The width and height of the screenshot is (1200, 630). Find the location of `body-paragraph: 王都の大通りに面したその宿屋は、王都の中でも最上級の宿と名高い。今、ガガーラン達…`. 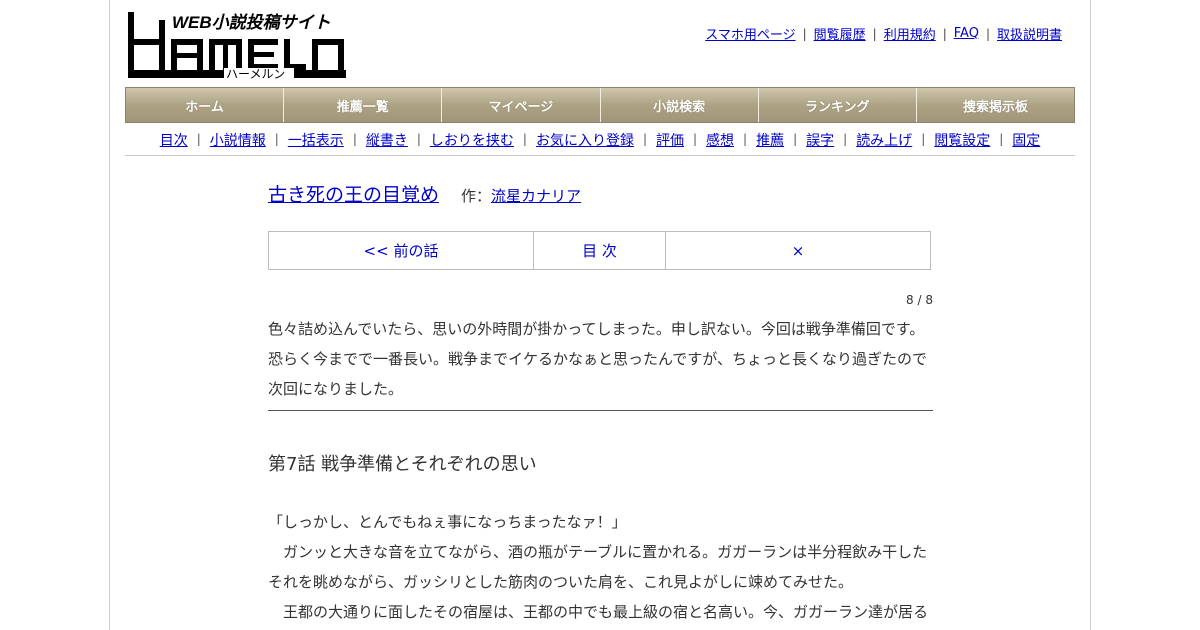

body-paragraph: 王都の大通りに面したその宿屋は、王都の中でも最上級の宿と名高い。今、ガガーラン達… is located at coordinates (598, 612).